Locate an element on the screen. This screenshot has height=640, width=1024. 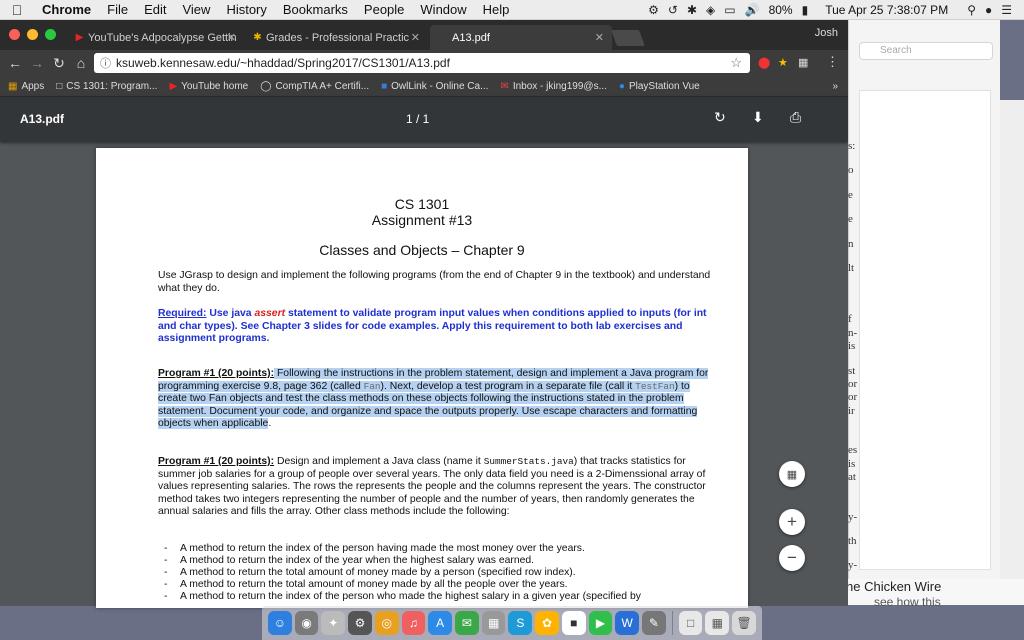
time-machine-icon: ↺ is located at coordinates (673, 10).